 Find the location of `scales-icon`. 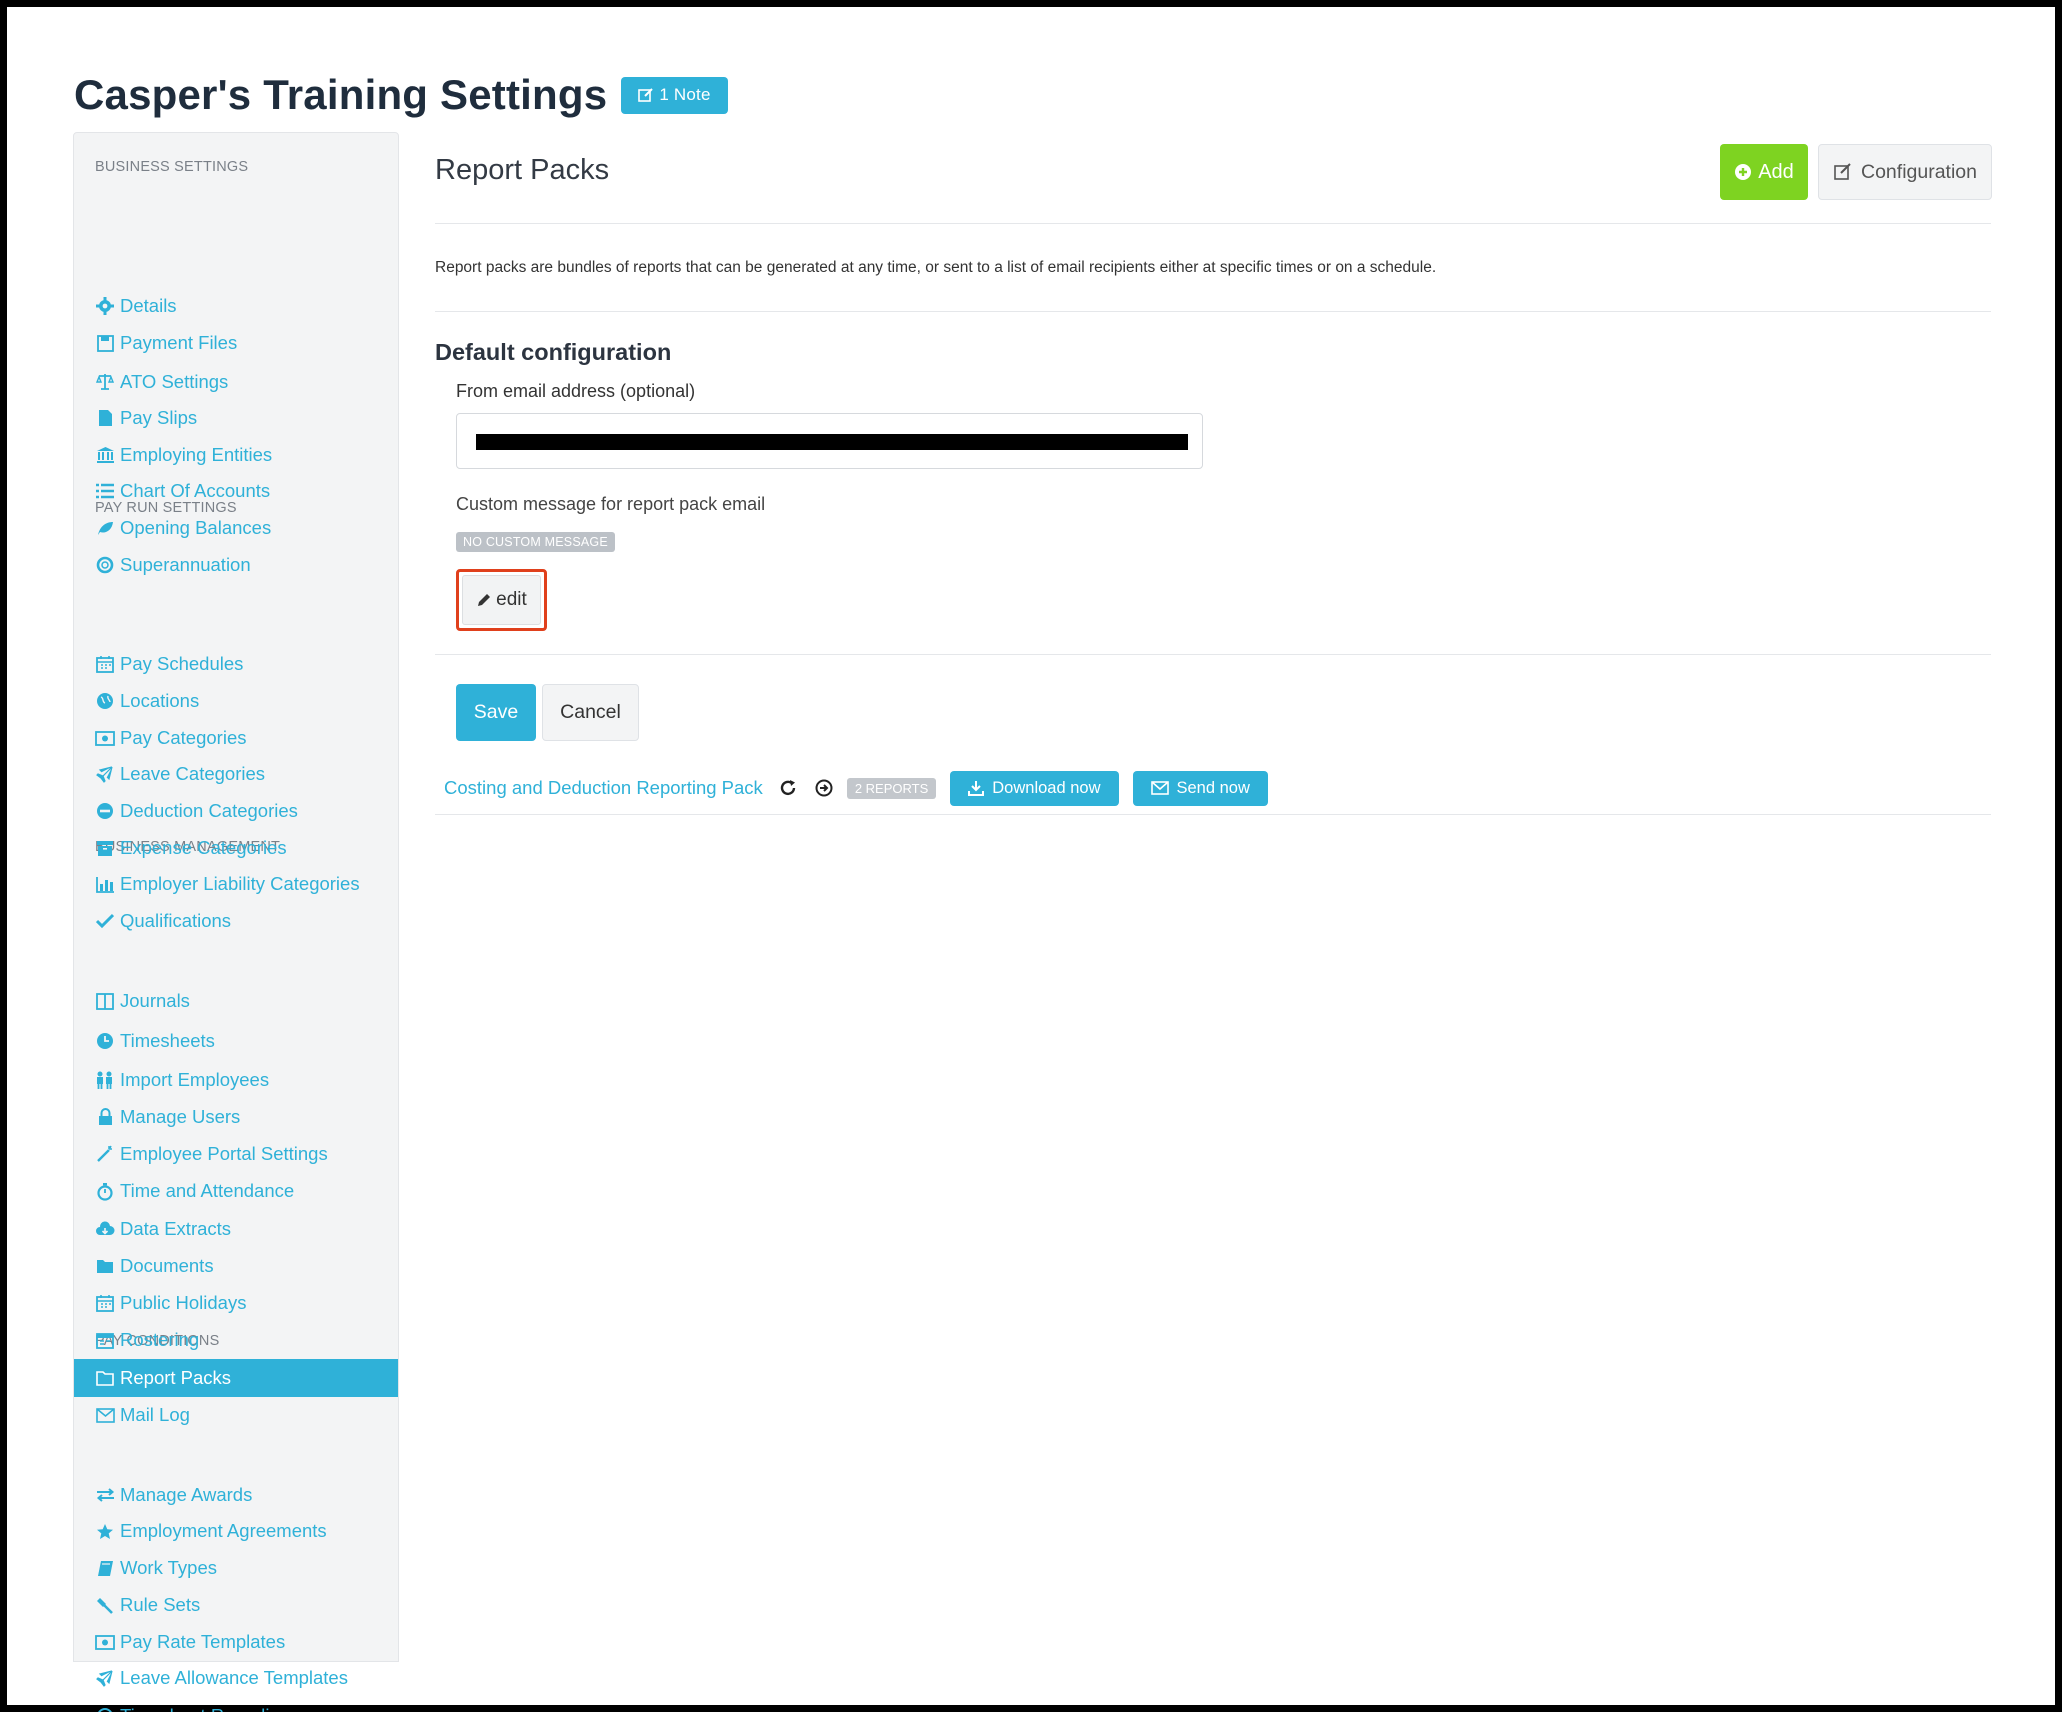

scales-icon is located at coordinates (105, 382).